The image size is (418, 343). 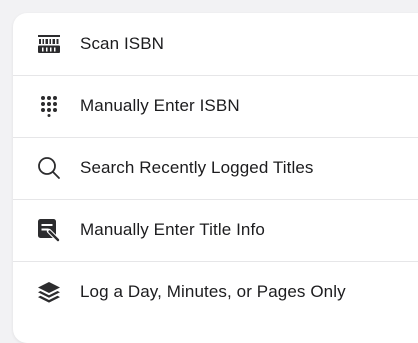 What do you see at coordinates (49, 168) in the screenshot?
I see `search-icon` at bounding box center [49, 168].